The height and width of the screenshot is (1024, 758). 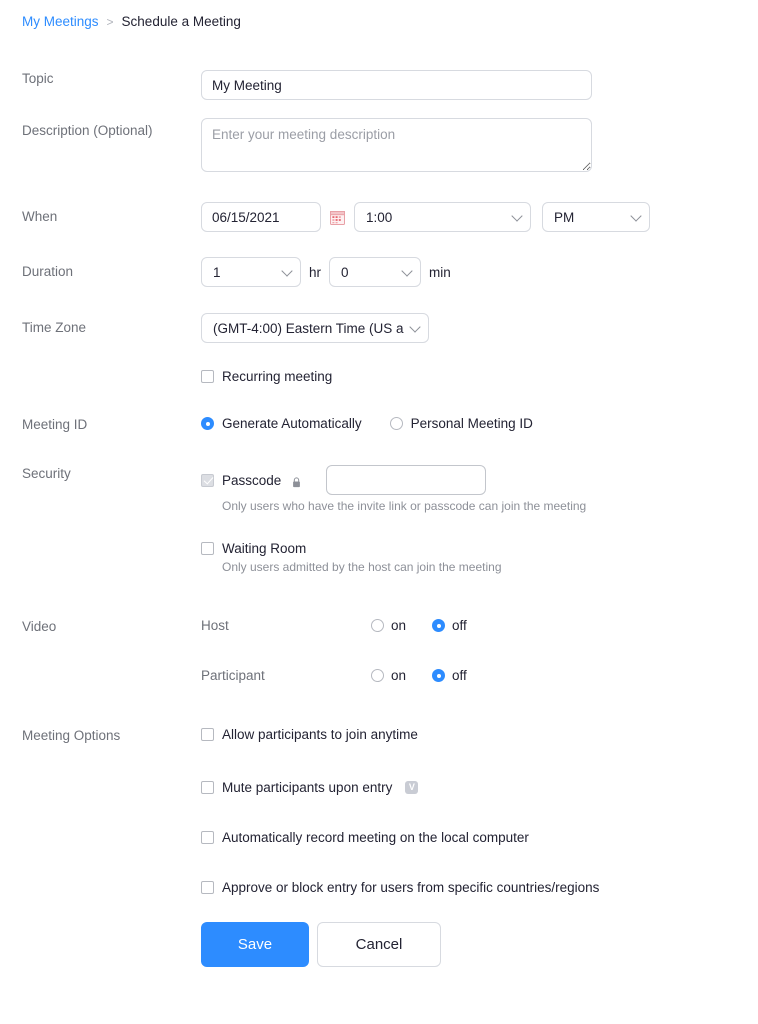 I want to click on video-participant-sublabel: Participant, so click(x=233, y=675).